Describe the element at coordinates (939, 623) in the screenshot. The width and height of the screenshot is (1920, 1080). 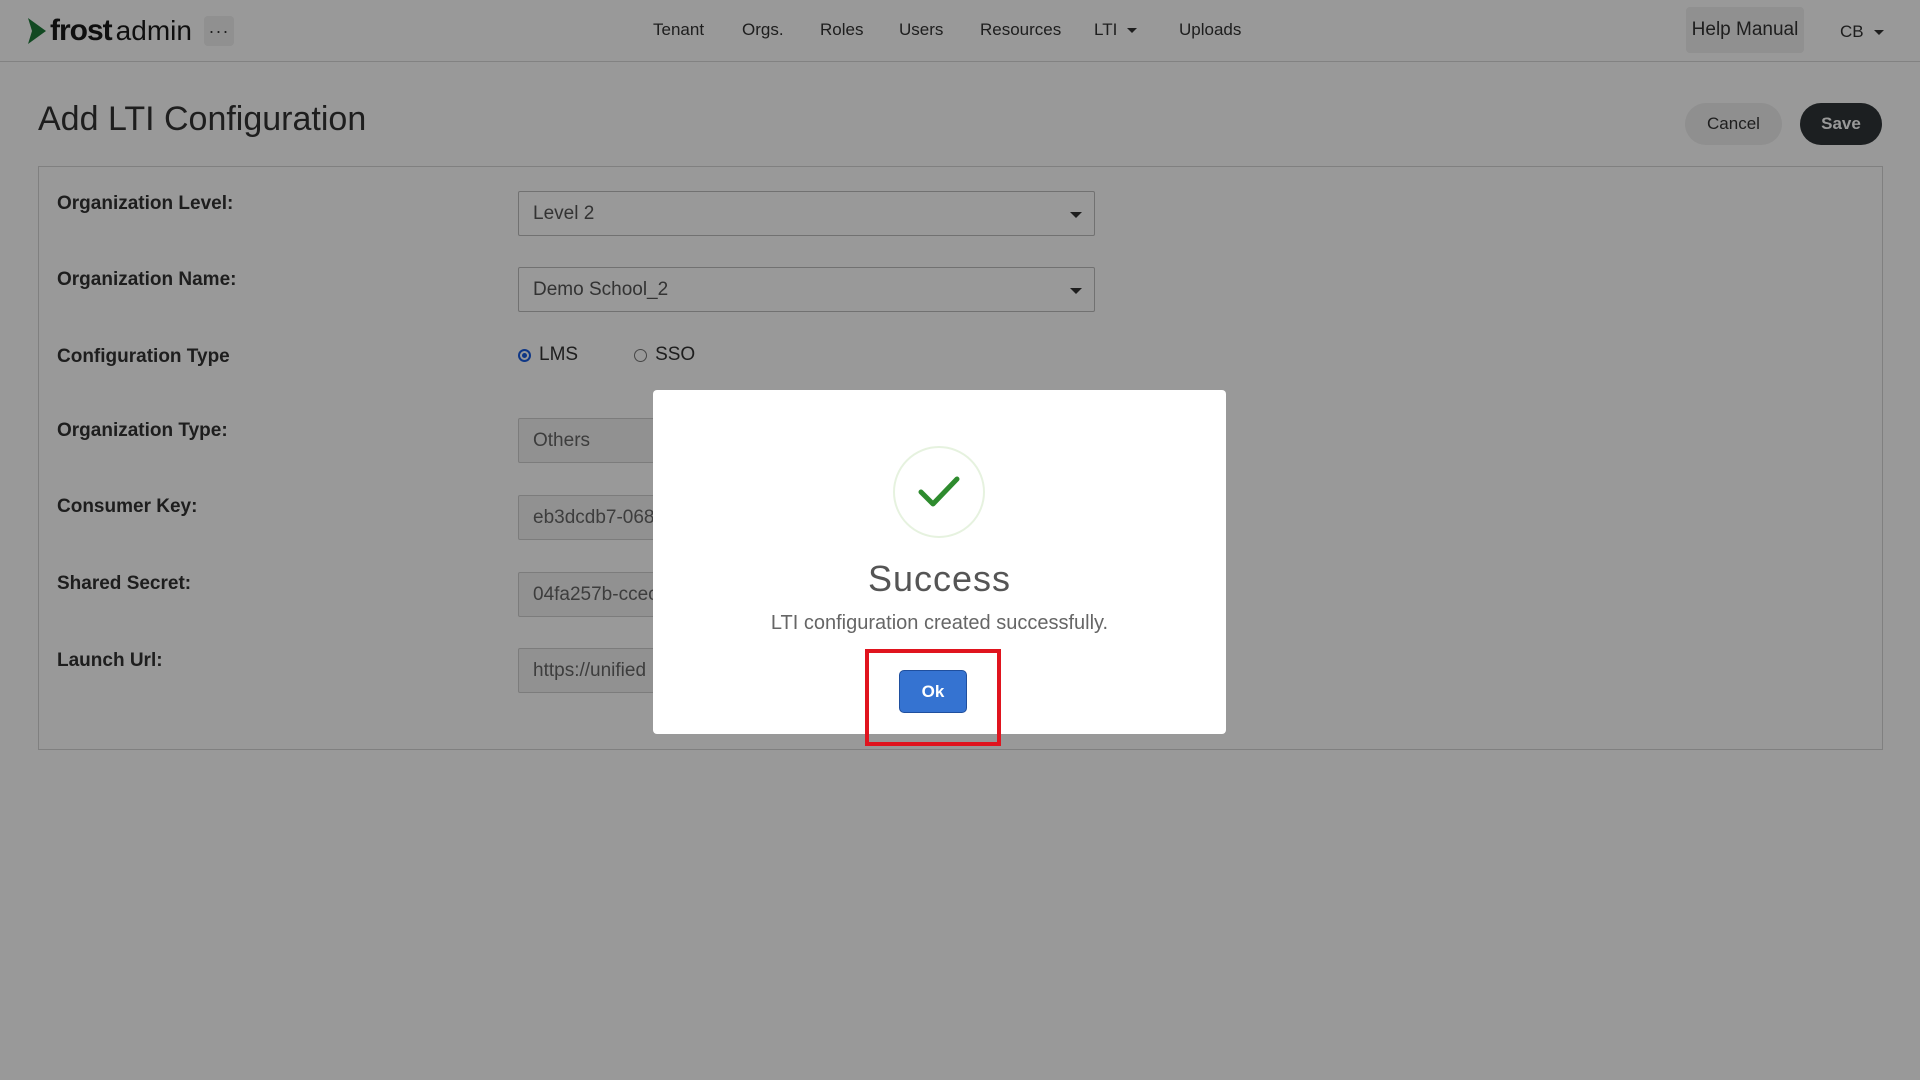
I see `dialog-message: LTI configuration created successfully.` at that location.